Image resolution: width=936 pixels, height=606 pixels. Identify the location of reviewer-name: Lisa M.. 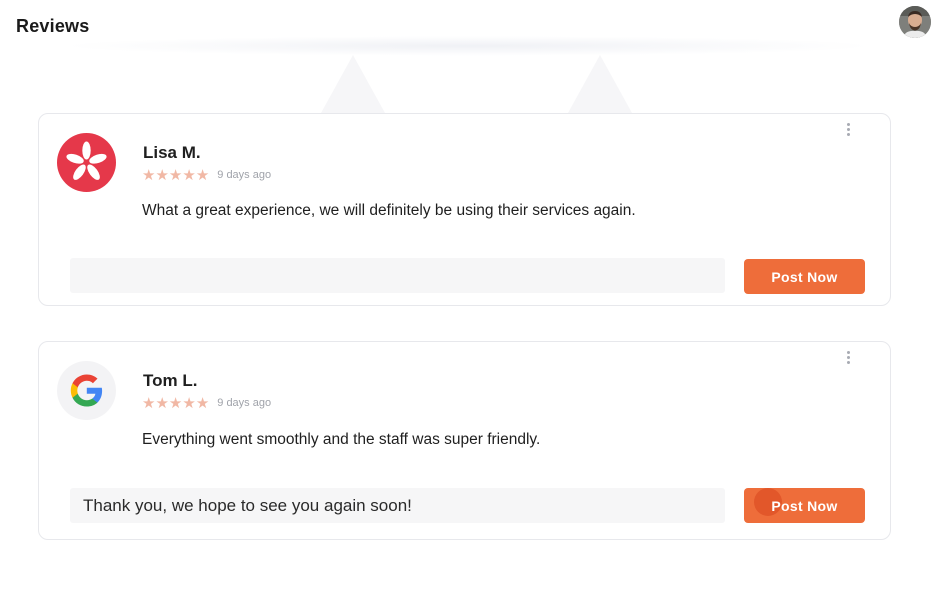
(172, 152).